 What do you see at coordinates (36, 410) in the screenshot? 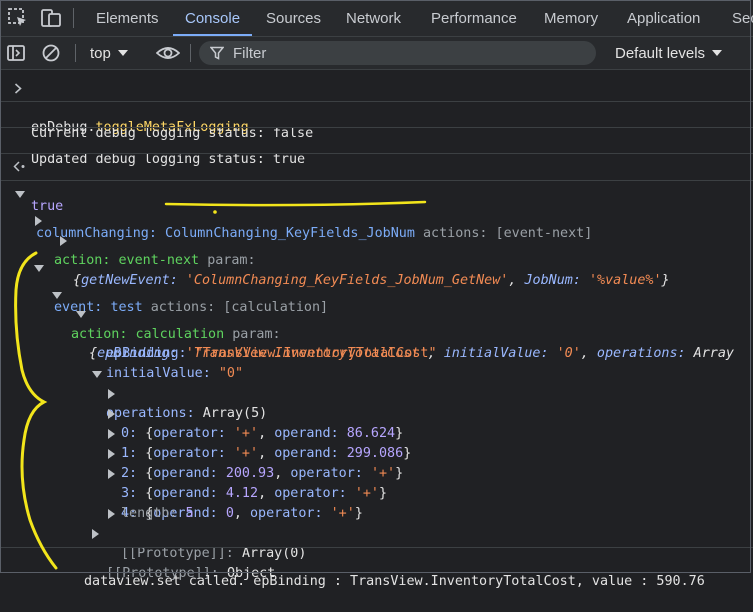
I see `annotation-brace` at bounding box center [36, 410].